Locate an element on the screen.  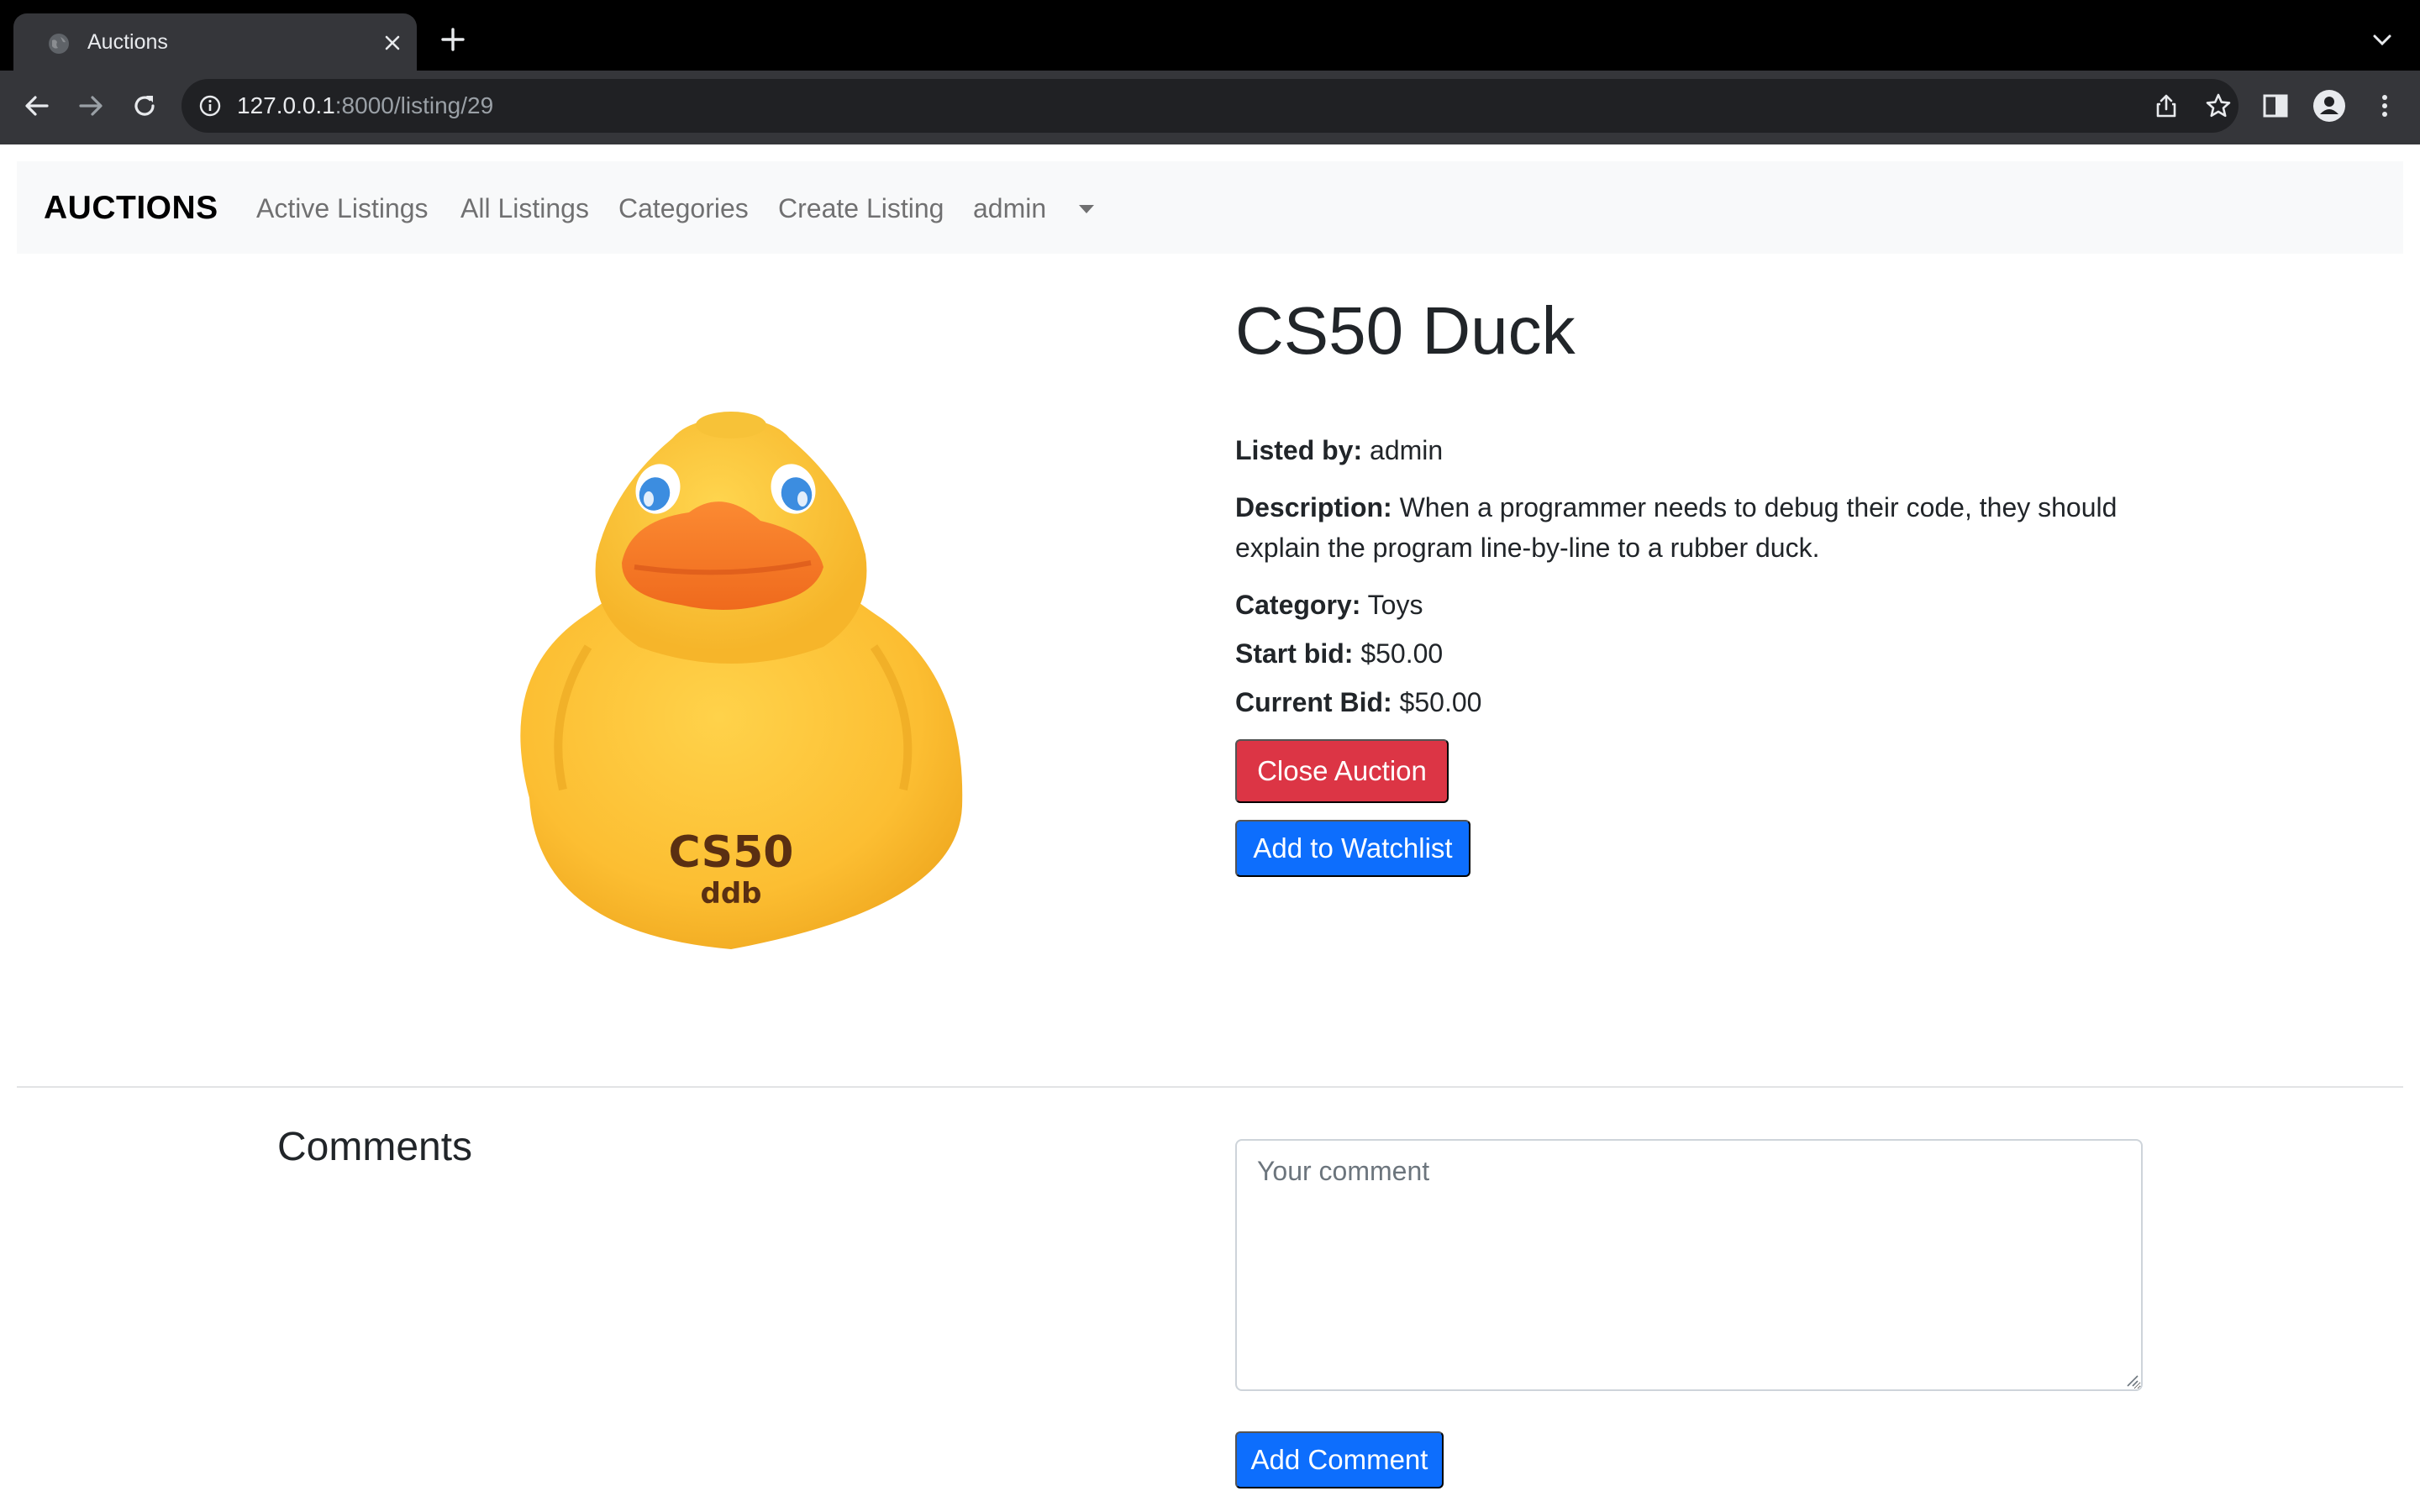
listed-by-label: Listed by: is located at coordinates (1299, 450).